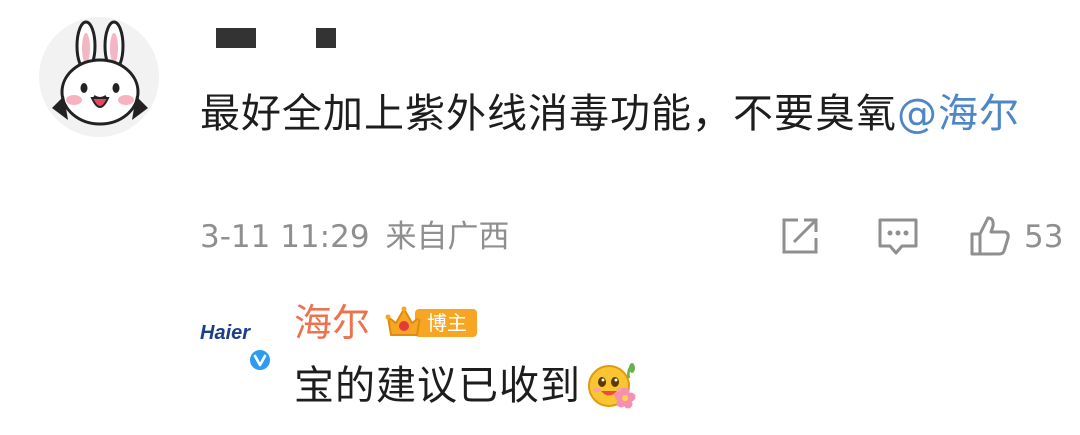 Image resolution: width=1080 pixels, height=435 pixels. Describe the element at coordinates (332, 323) in the screenshot. I see `reply-author-name: 海尔` at that location.